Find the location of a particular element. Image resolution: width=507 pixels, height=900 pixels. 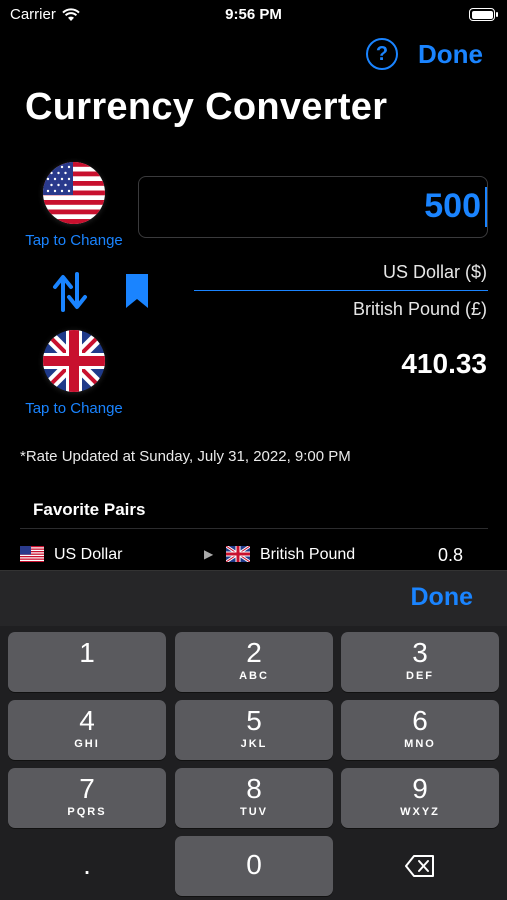

text-caret is located at coordinates (486, 207).